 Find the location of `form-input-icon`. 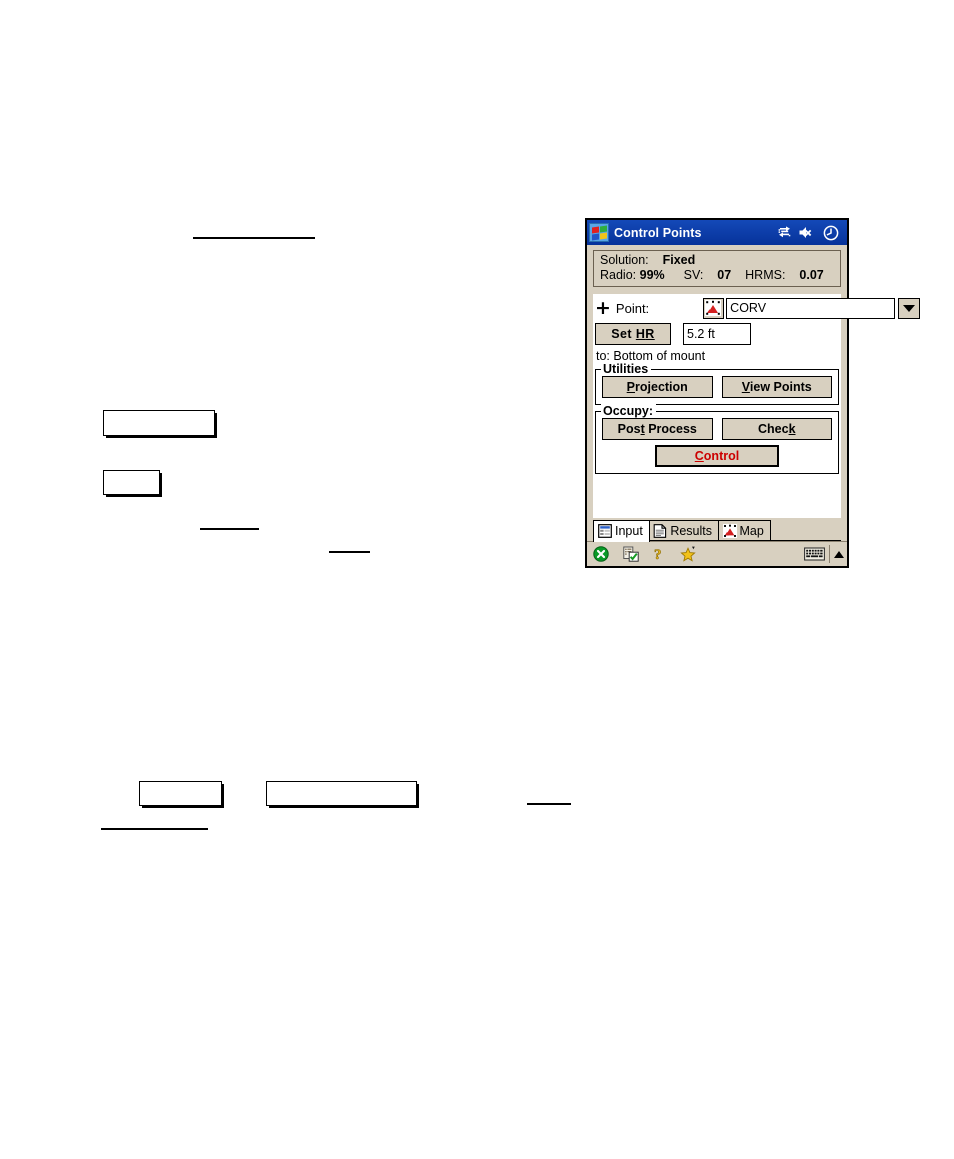

form-input-icon is located at coordinates (605, 531).